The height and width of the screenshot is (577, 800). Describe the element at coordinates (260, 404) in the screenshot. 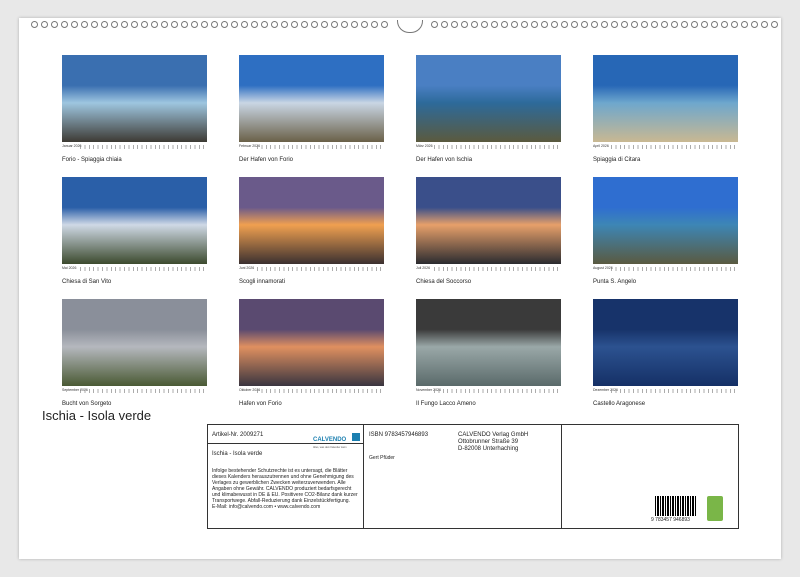

I see `photo-caption: Hafen von Forio` at that location.